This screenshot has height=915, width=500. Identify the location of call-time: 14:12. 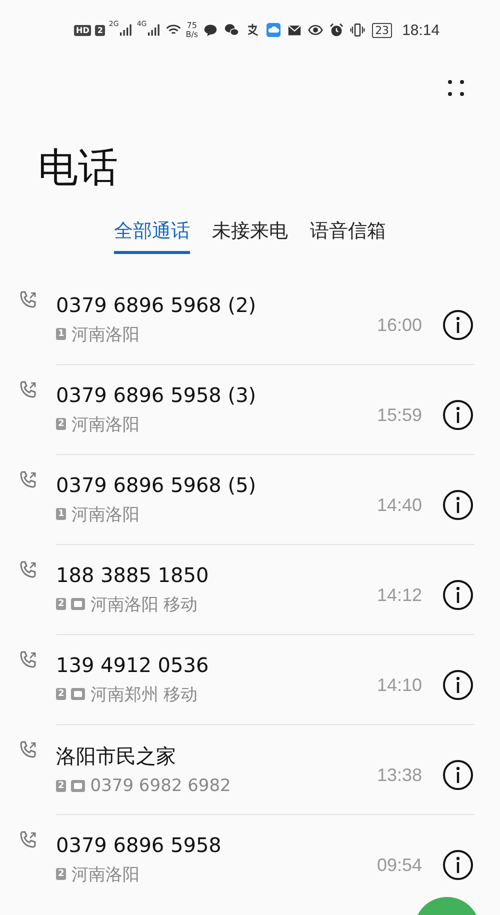
(399, 595).